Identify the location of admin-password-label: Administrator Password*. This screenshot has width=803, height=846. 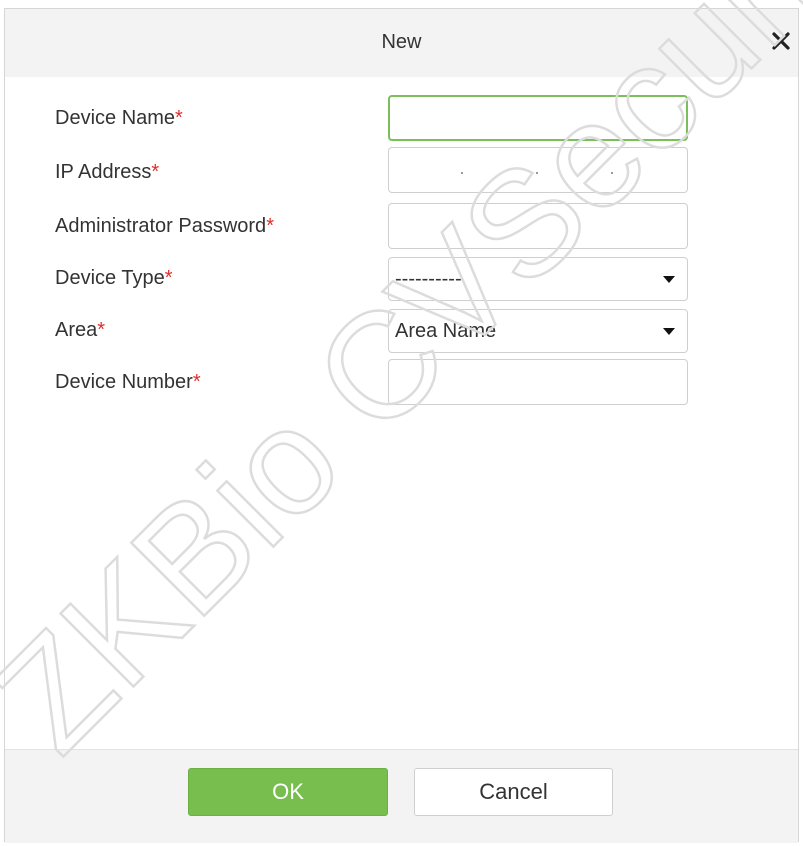
(164, 226).